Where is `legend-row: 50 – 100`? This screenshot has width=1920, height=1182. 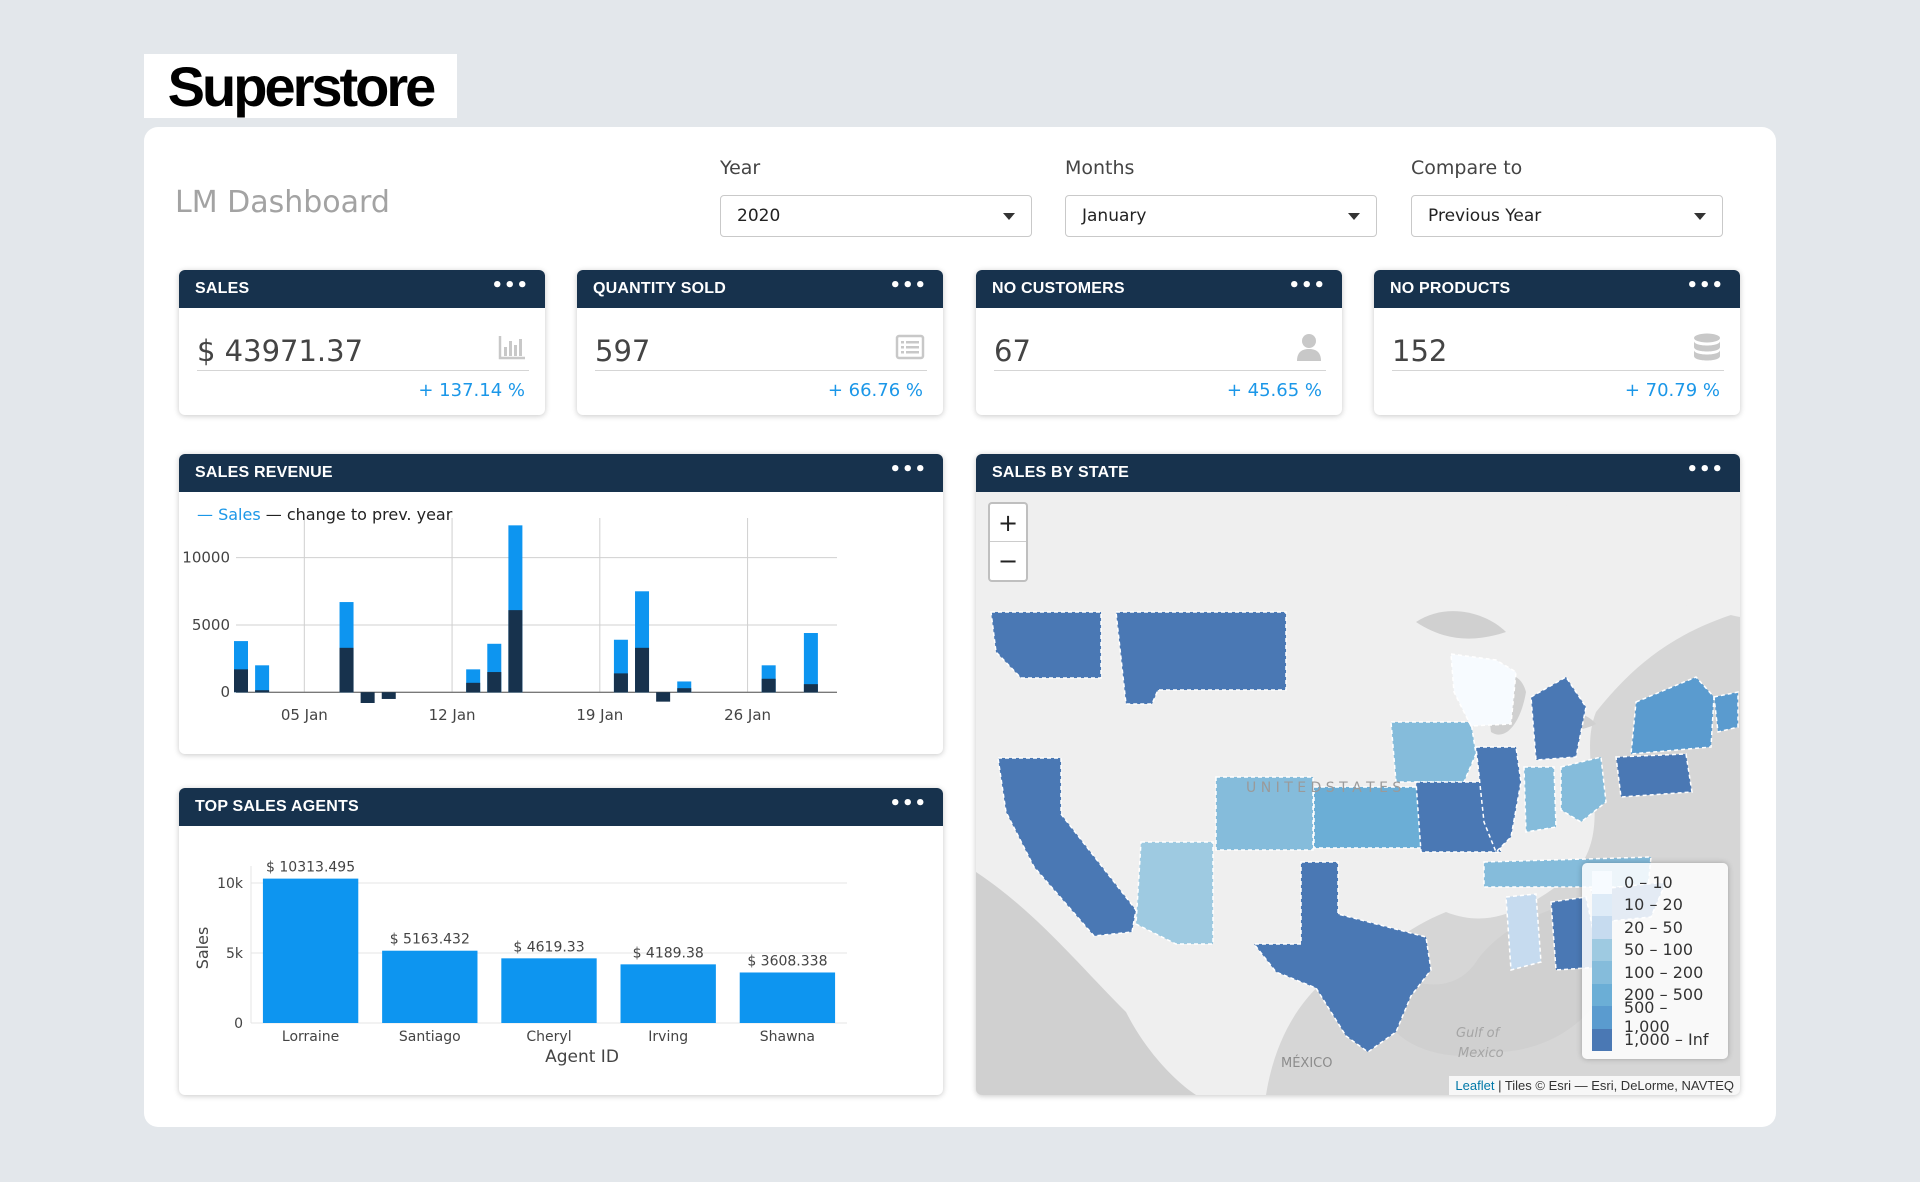 legend-row: 50 – 100 is located at coordinates (1655, 949).